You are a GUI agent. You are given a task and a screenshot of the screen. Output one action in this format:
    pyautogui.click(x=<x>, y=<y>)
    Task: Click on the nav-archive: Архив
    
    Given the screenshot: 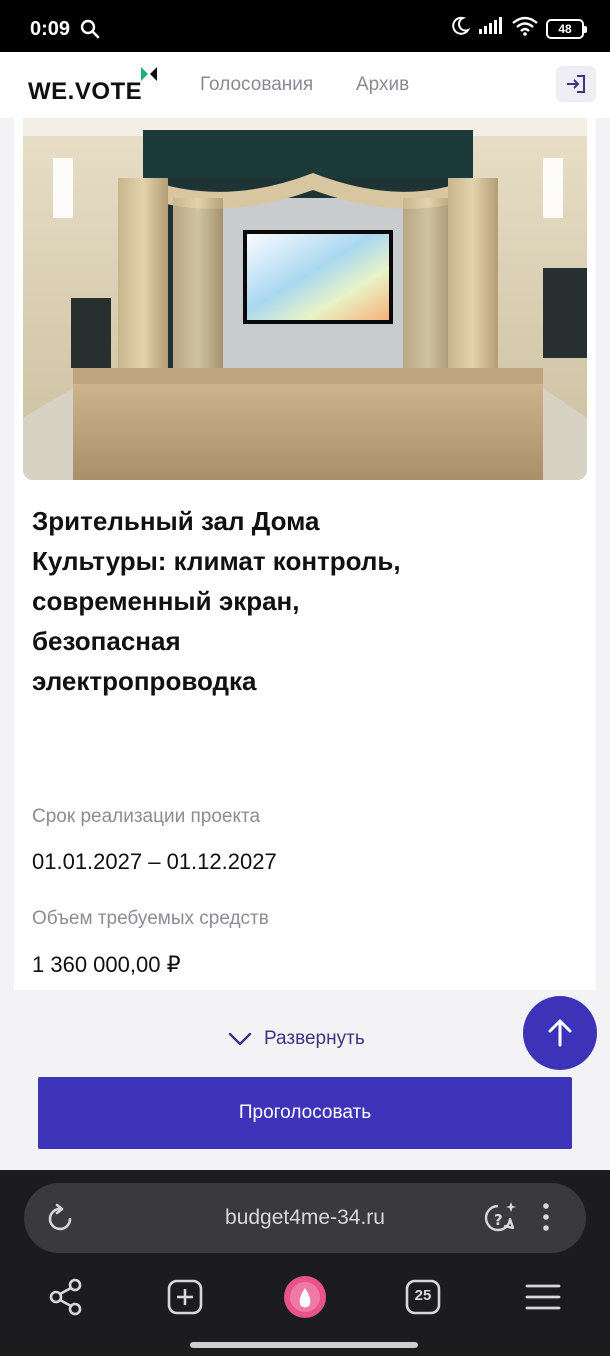 What is the action you would take?
    pyautogui.click(x=382, y=85)
    